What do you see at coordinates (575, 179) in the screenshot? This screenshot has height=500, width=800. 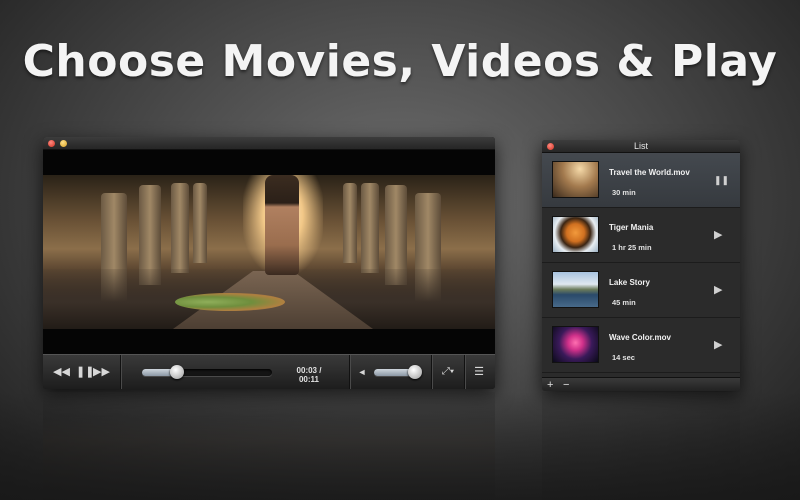 I see `thumbnail-legs-walking` at bounding box center [575, 179].